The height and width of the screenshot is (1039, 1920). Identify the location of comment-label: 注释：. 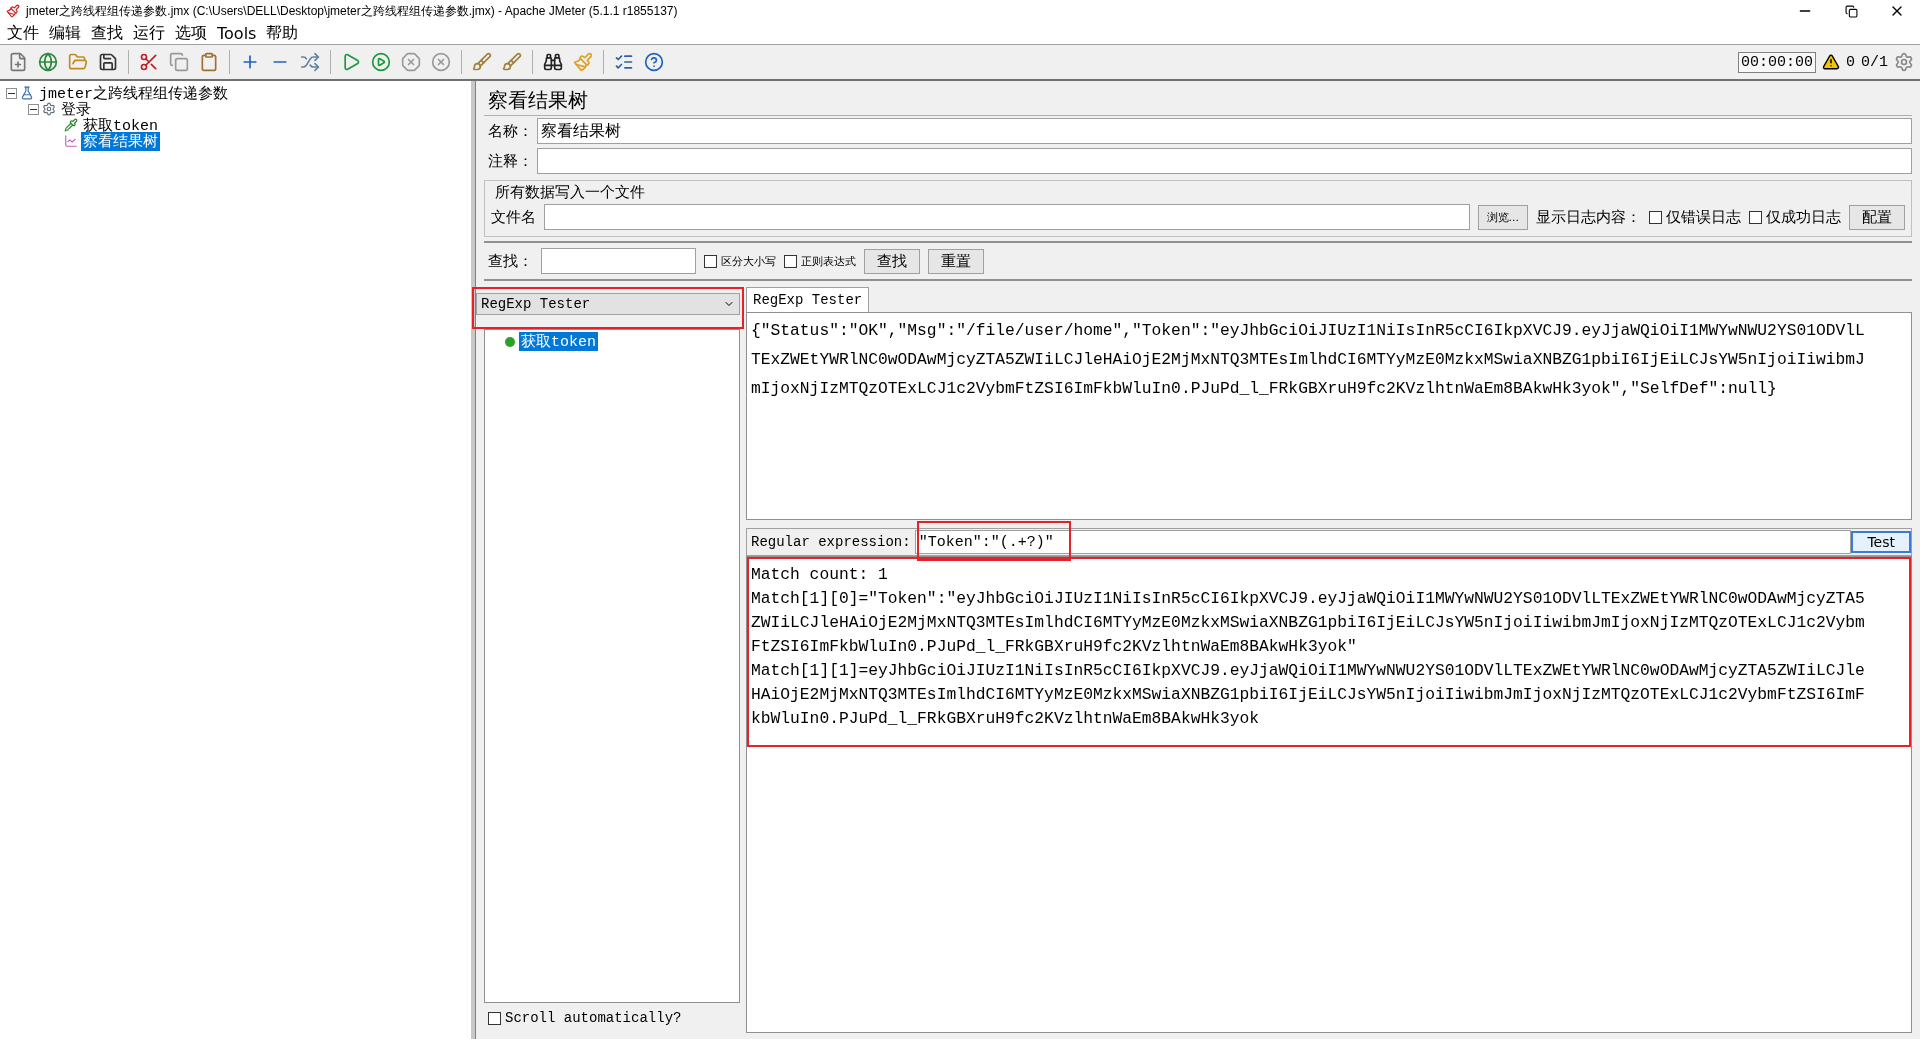
(510, 161).